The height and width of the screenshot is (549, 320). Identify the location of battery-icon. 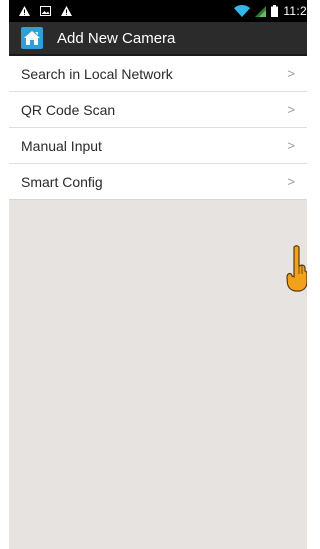
(275, 11).